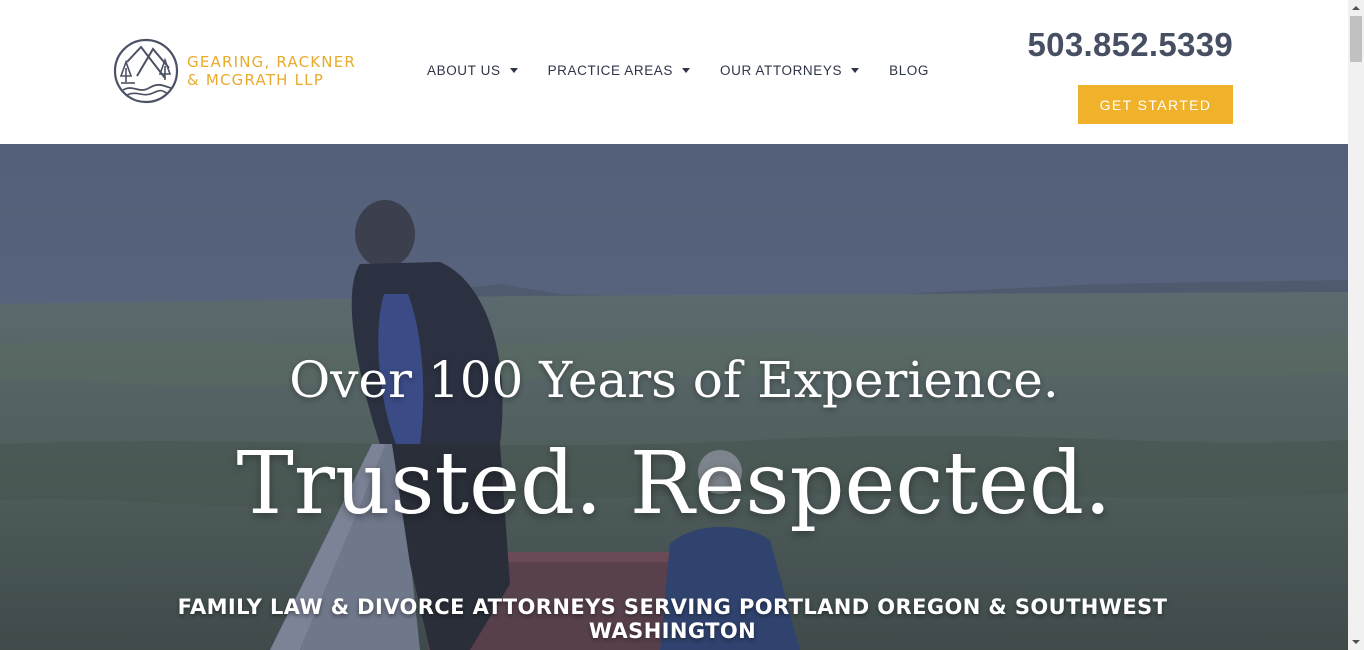 This screenshot has height=650, width=1364. I want to click on nav-item-blog: BLOG, so click(909, 70).